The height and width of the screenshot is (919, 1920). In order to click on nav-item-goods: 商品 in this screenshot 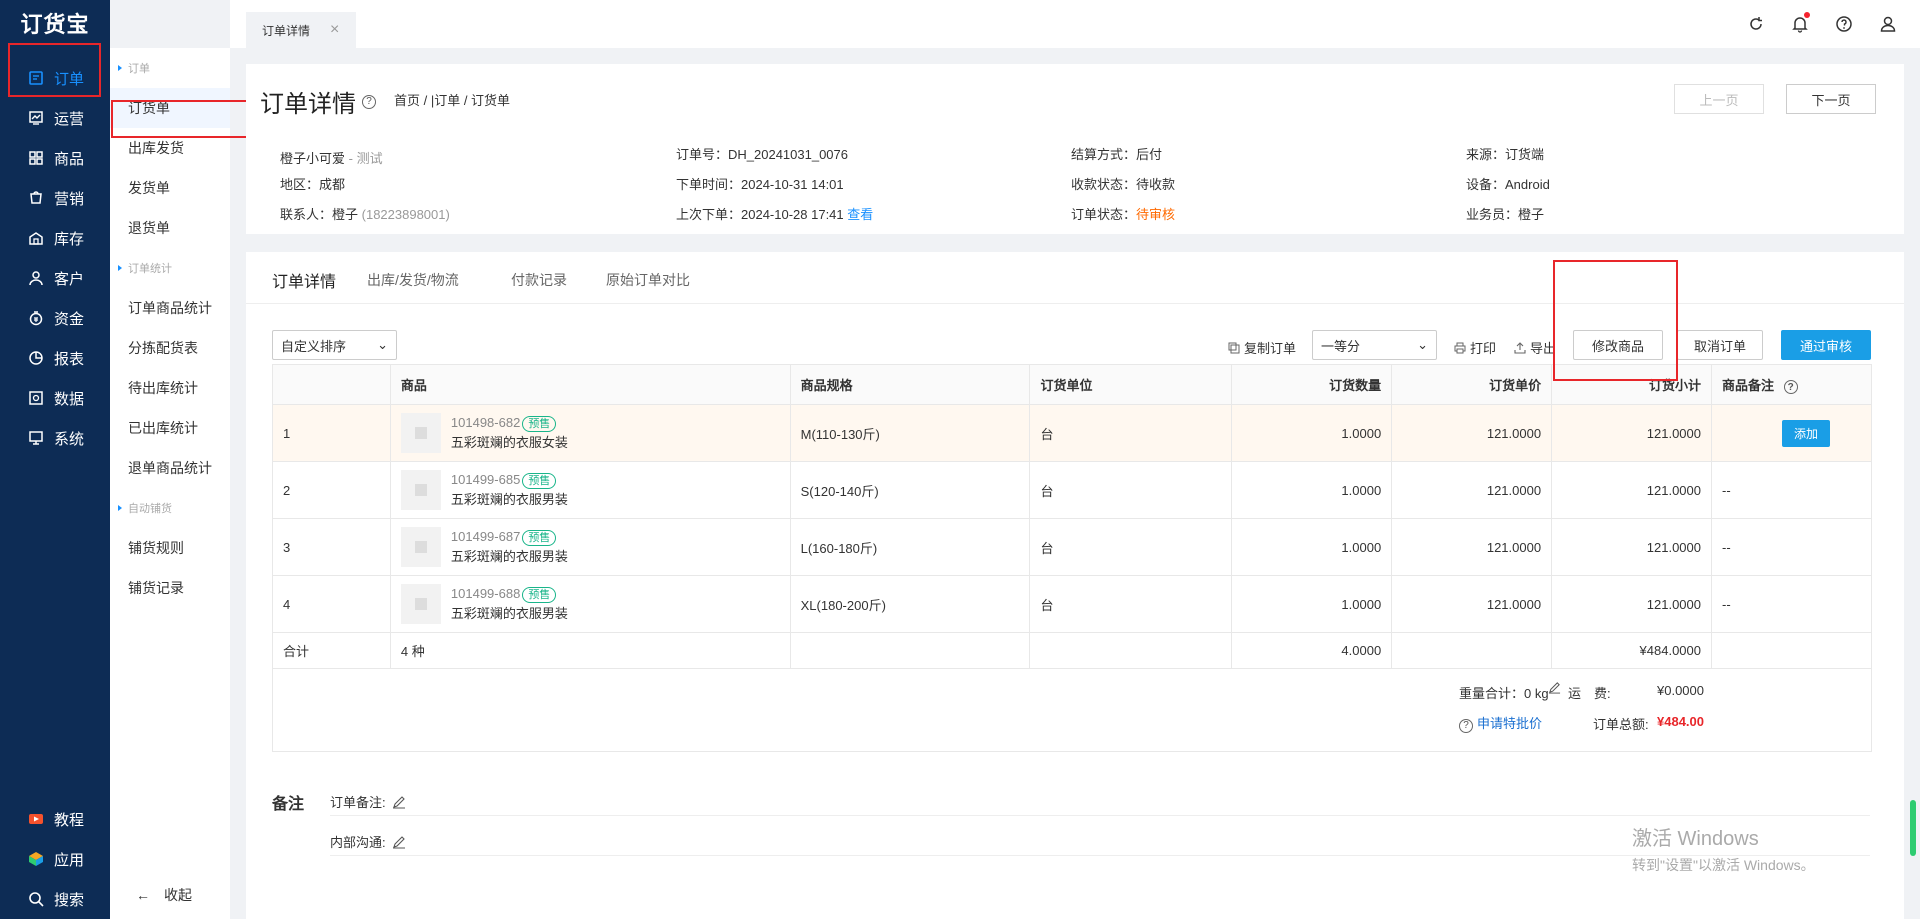, I will do `click(55, 158)`.